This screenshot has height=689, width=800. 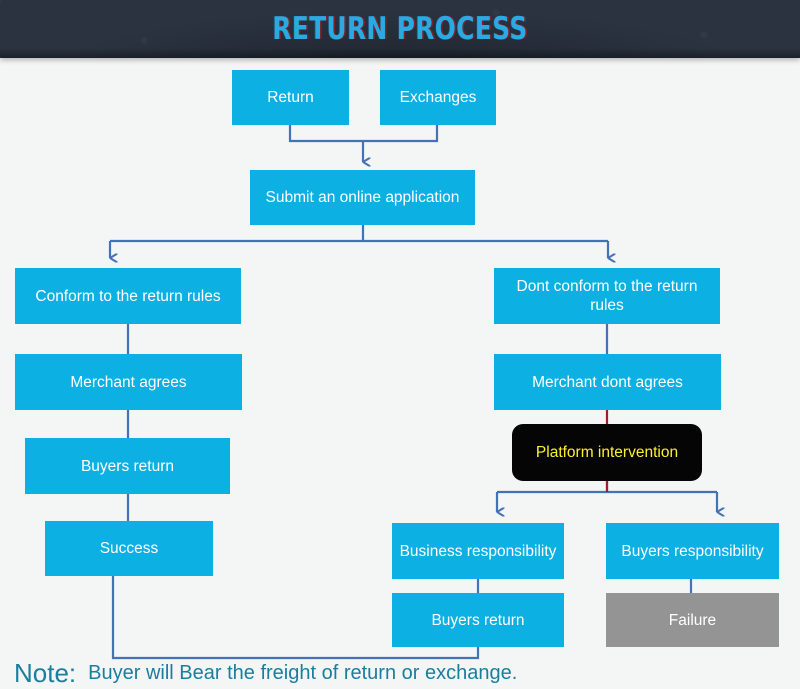 I want to click on node-merchant-dont-agrees: Merchant dont agrees, so click(x=607, y=382).